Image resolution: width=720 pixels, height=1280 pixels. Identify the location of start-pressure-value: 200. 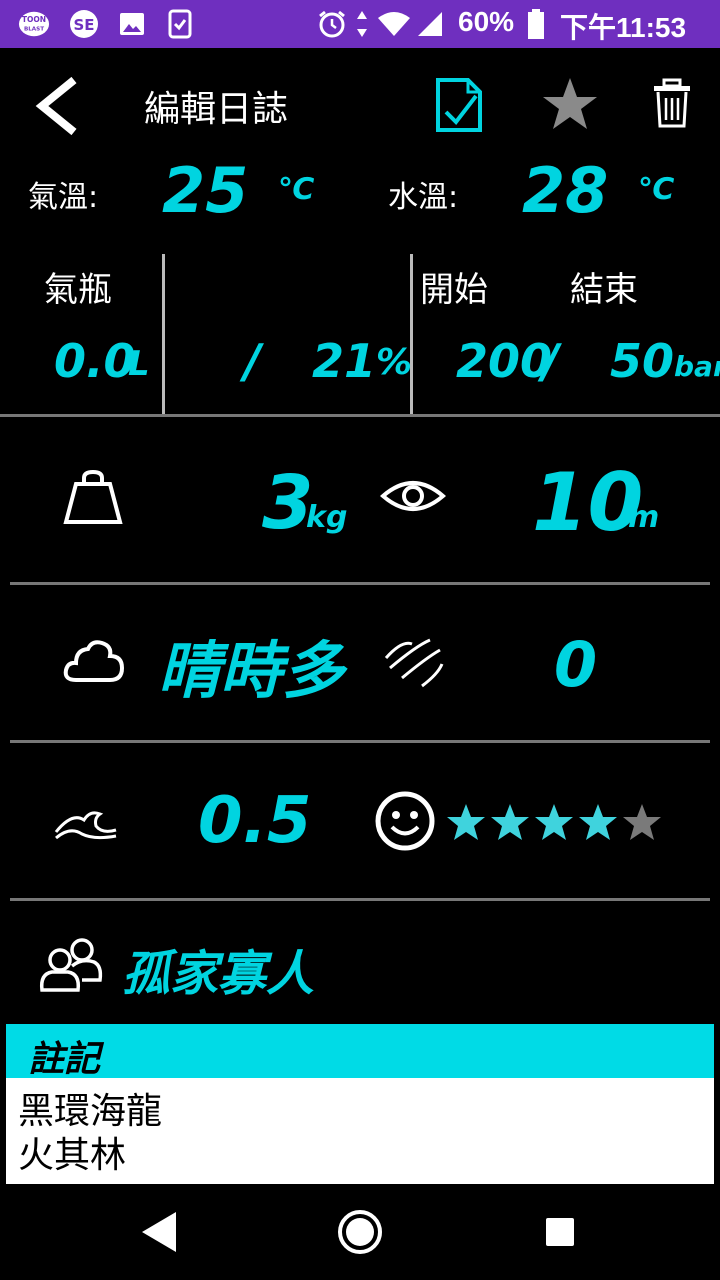
(504, 361).